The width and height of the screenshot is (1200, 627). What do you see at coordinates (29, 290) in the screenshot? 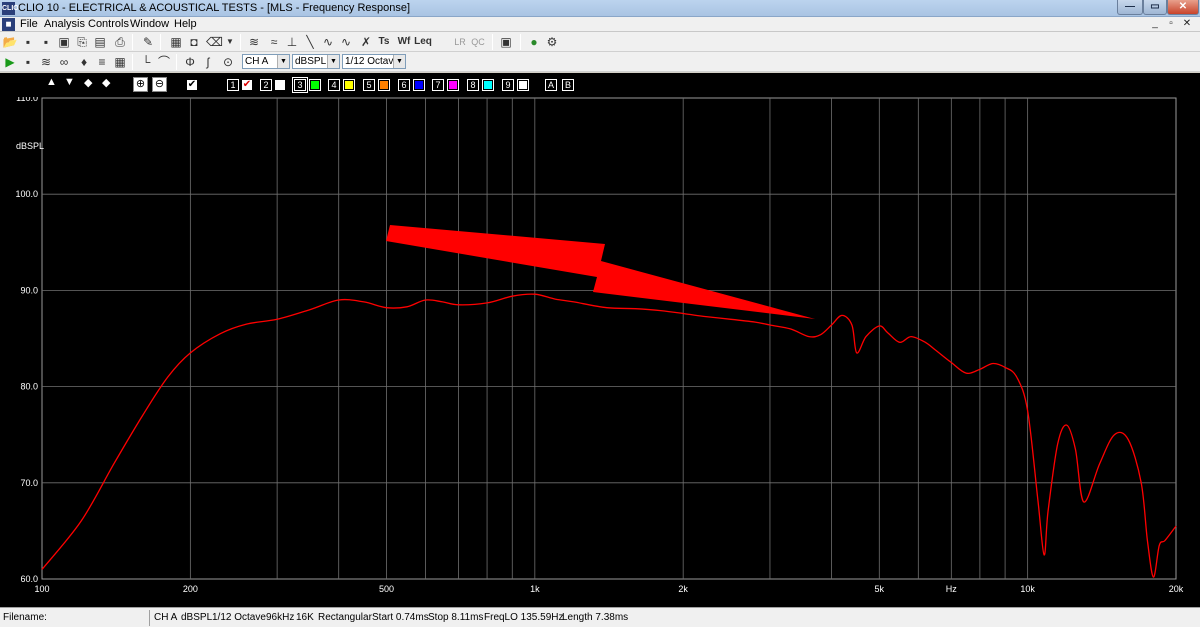
I see `y-tick-label: 90.0` at bounding box center [29, 290].